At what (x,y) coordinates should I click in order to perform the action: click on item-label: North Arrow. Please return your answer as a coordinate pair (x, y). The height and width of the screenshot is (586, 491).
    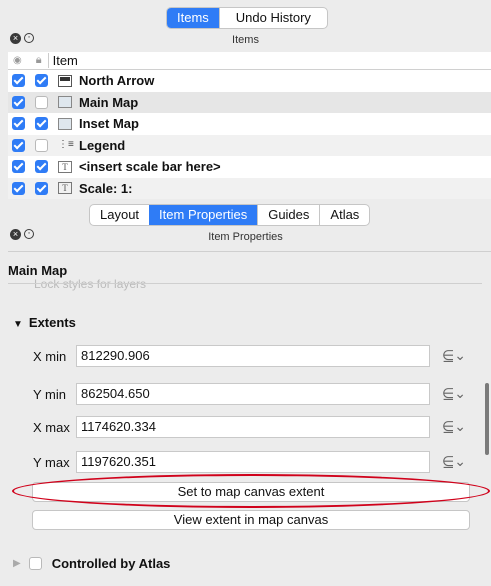
    Looking at the image, I should click on (117, 81).